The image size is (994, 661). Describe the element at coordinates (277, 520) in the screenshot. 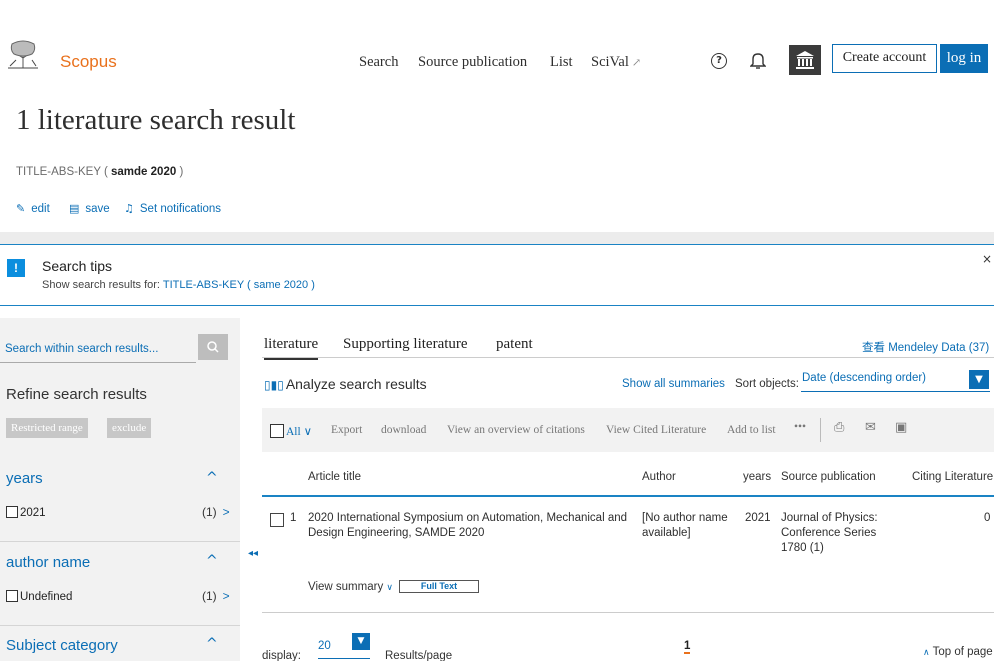

I see `row-checkbox` at that location.